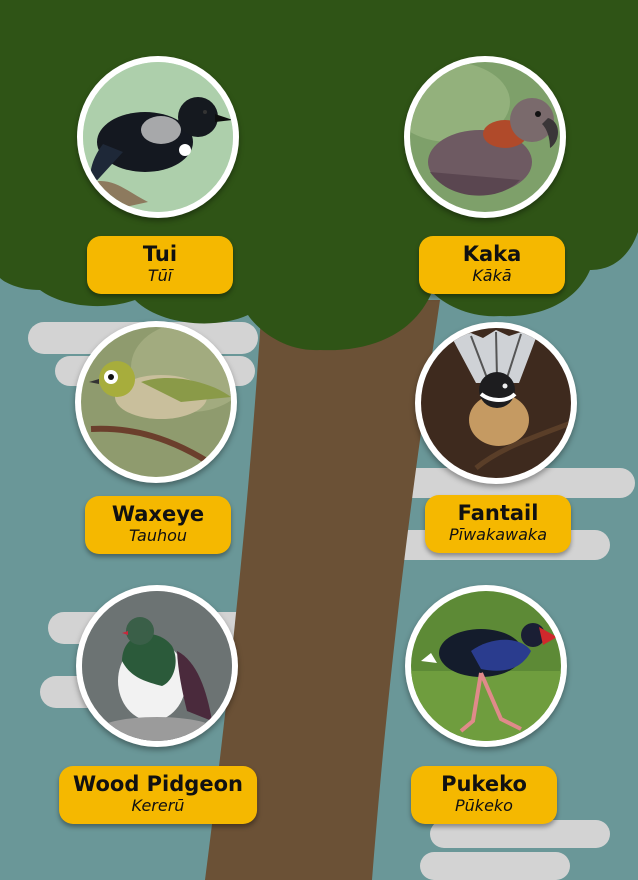 Image resolution: width=638 pixels, height=880 pixels. I want to click on kaka-label: Kaka Kākā, so click(492, 265).